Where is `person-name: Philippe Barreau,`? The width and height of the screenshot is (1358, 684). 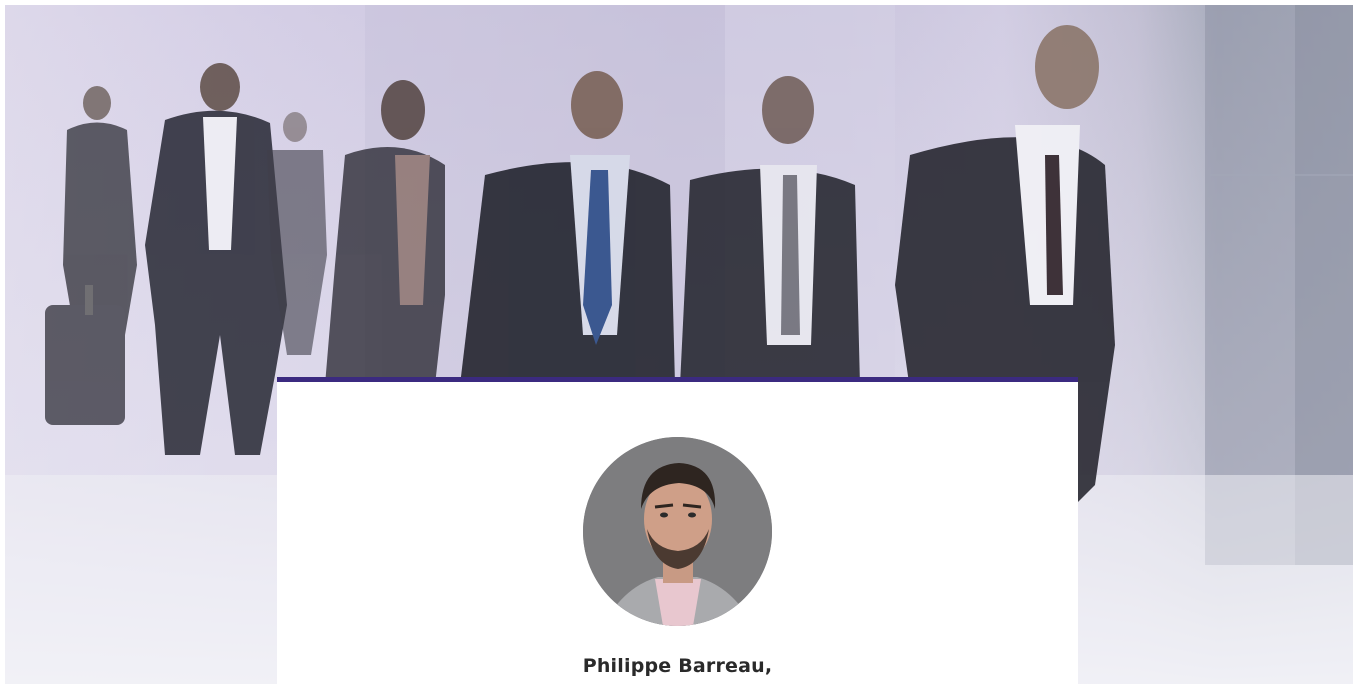 person-name: Philippe Barreau, is located at coordinates (677, 666).